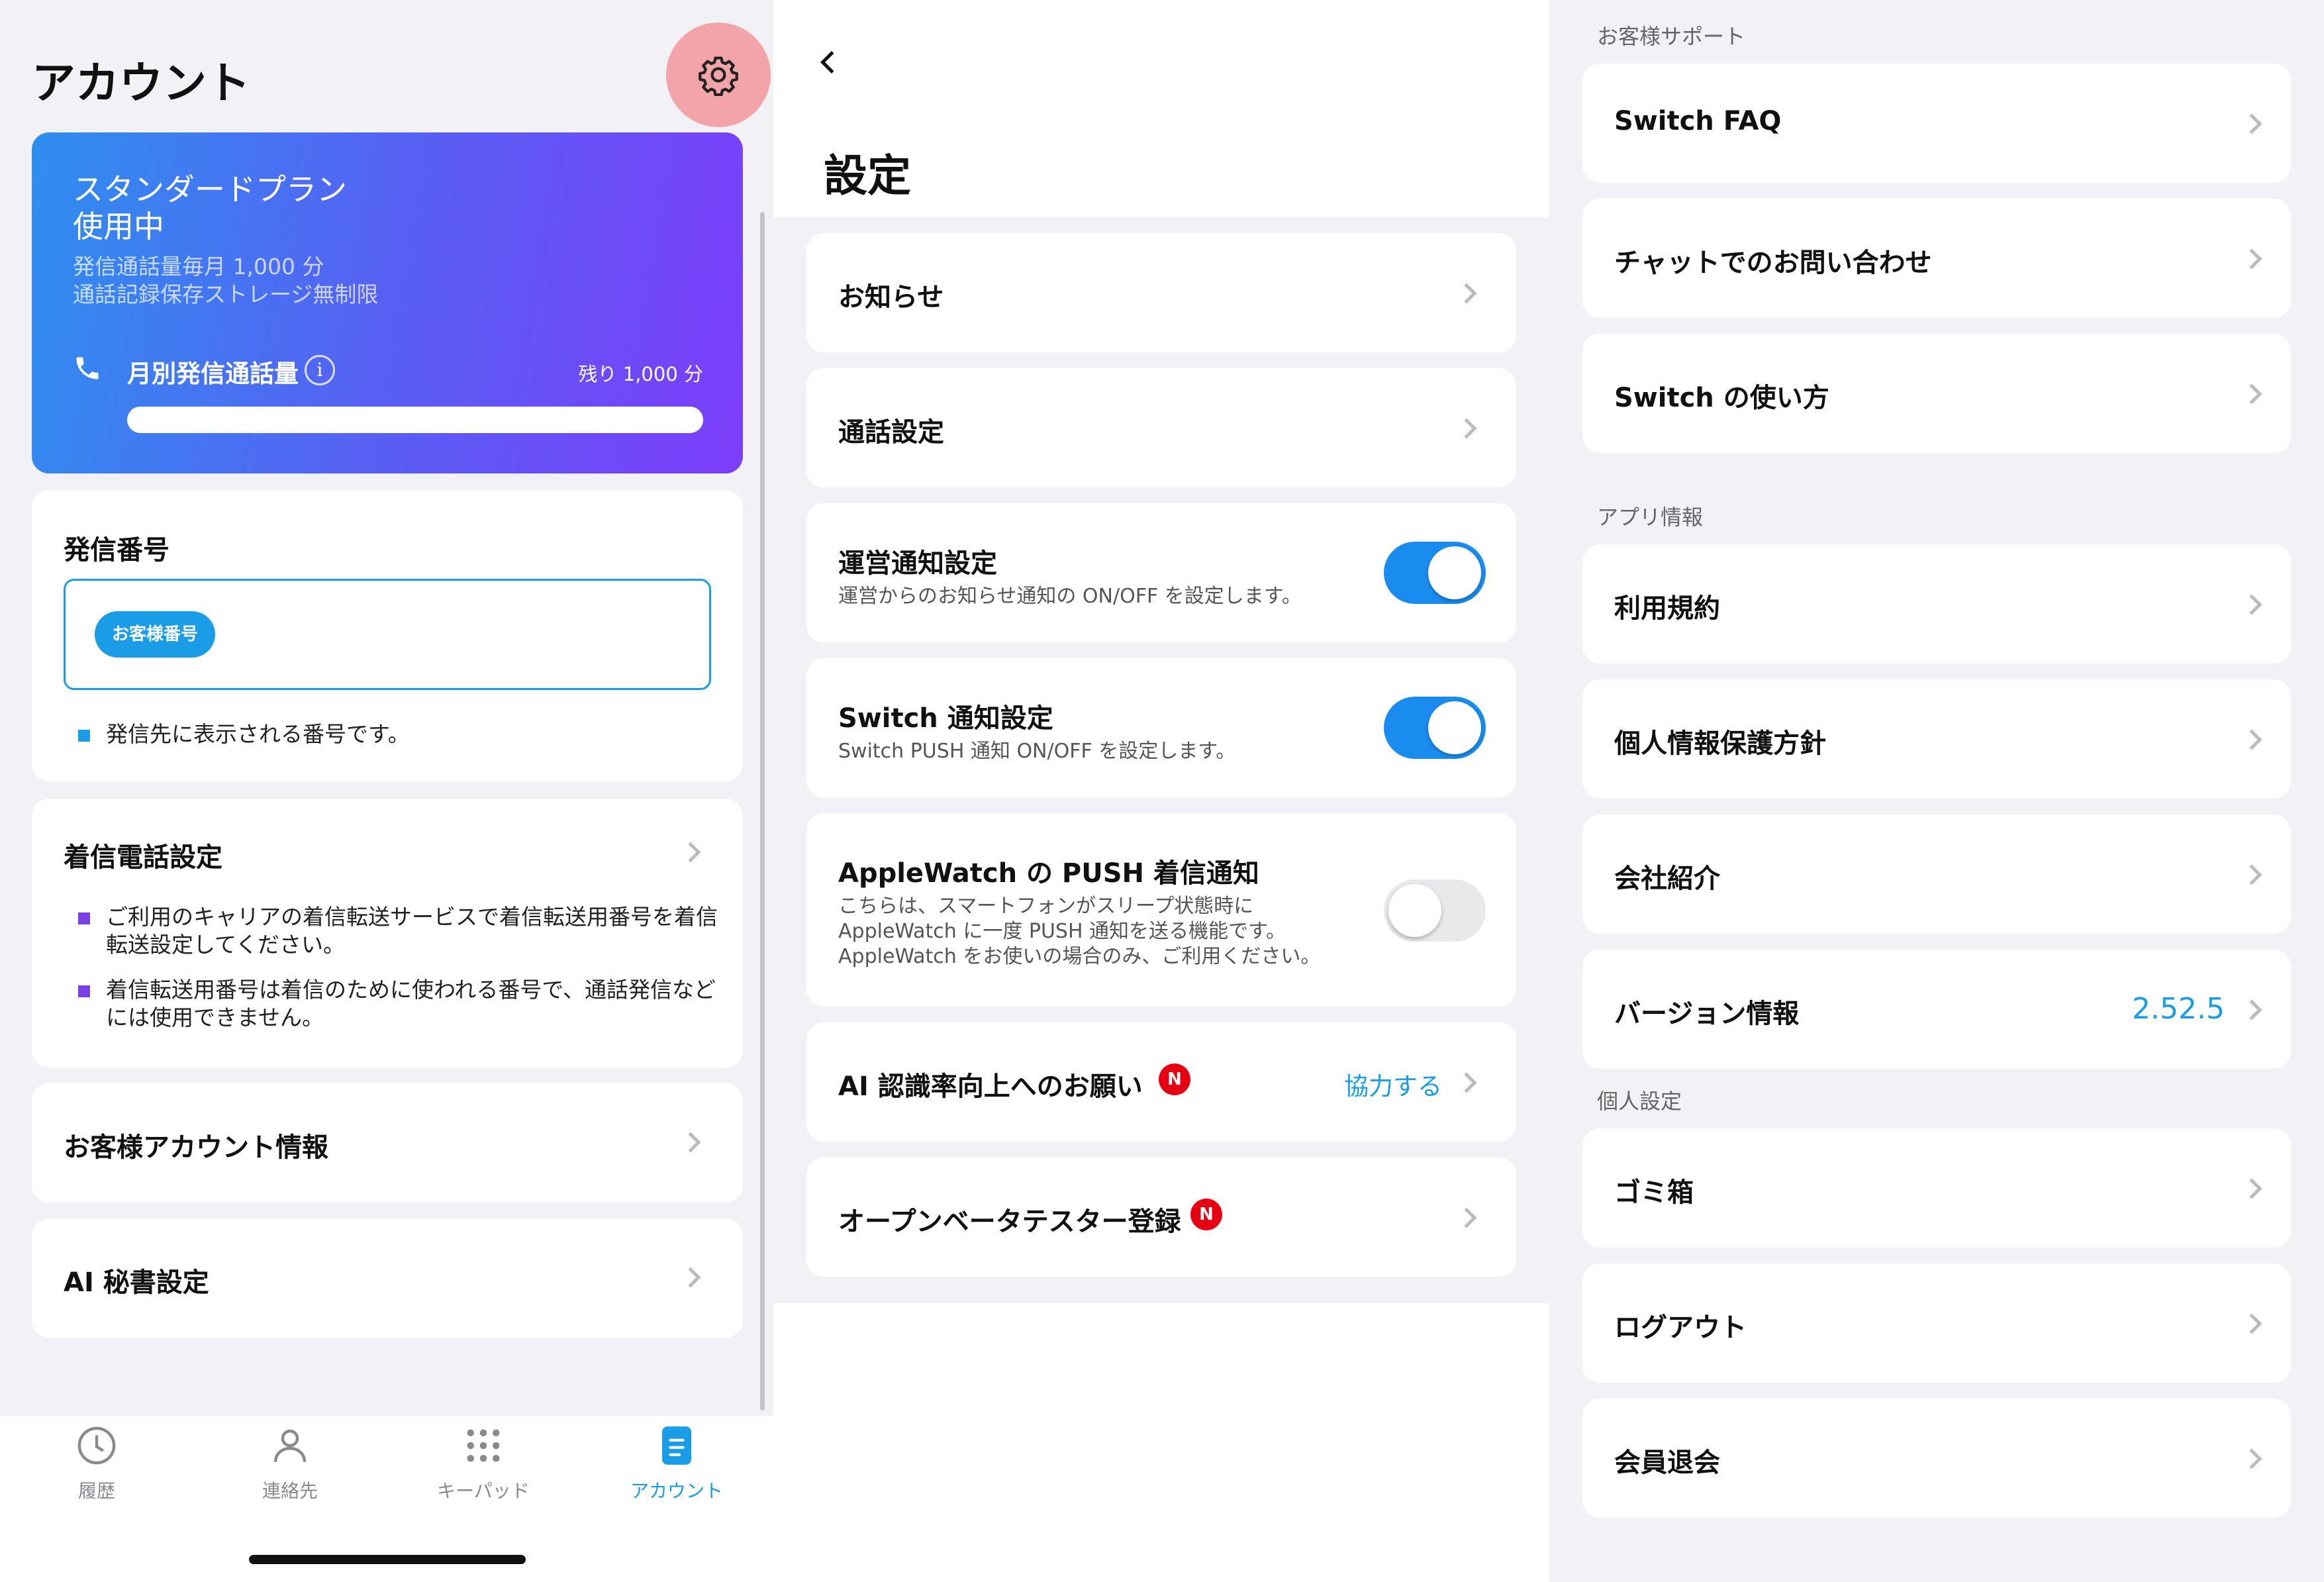  Describe the element at coordinates (226, 294) in the screenshot. I see `plan-detail-2: 通話記録保存ストレージ無制限` at that location.